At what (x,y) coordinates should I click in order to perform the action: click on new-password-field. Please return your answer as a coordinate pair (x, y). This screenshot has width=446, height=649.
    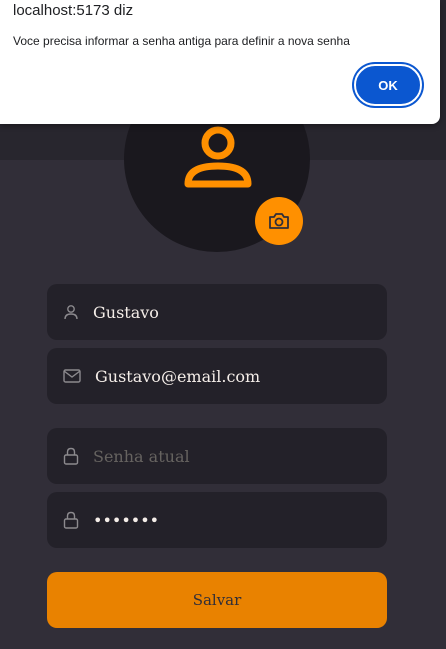
    Looking at the image, I should click on (217, 520).